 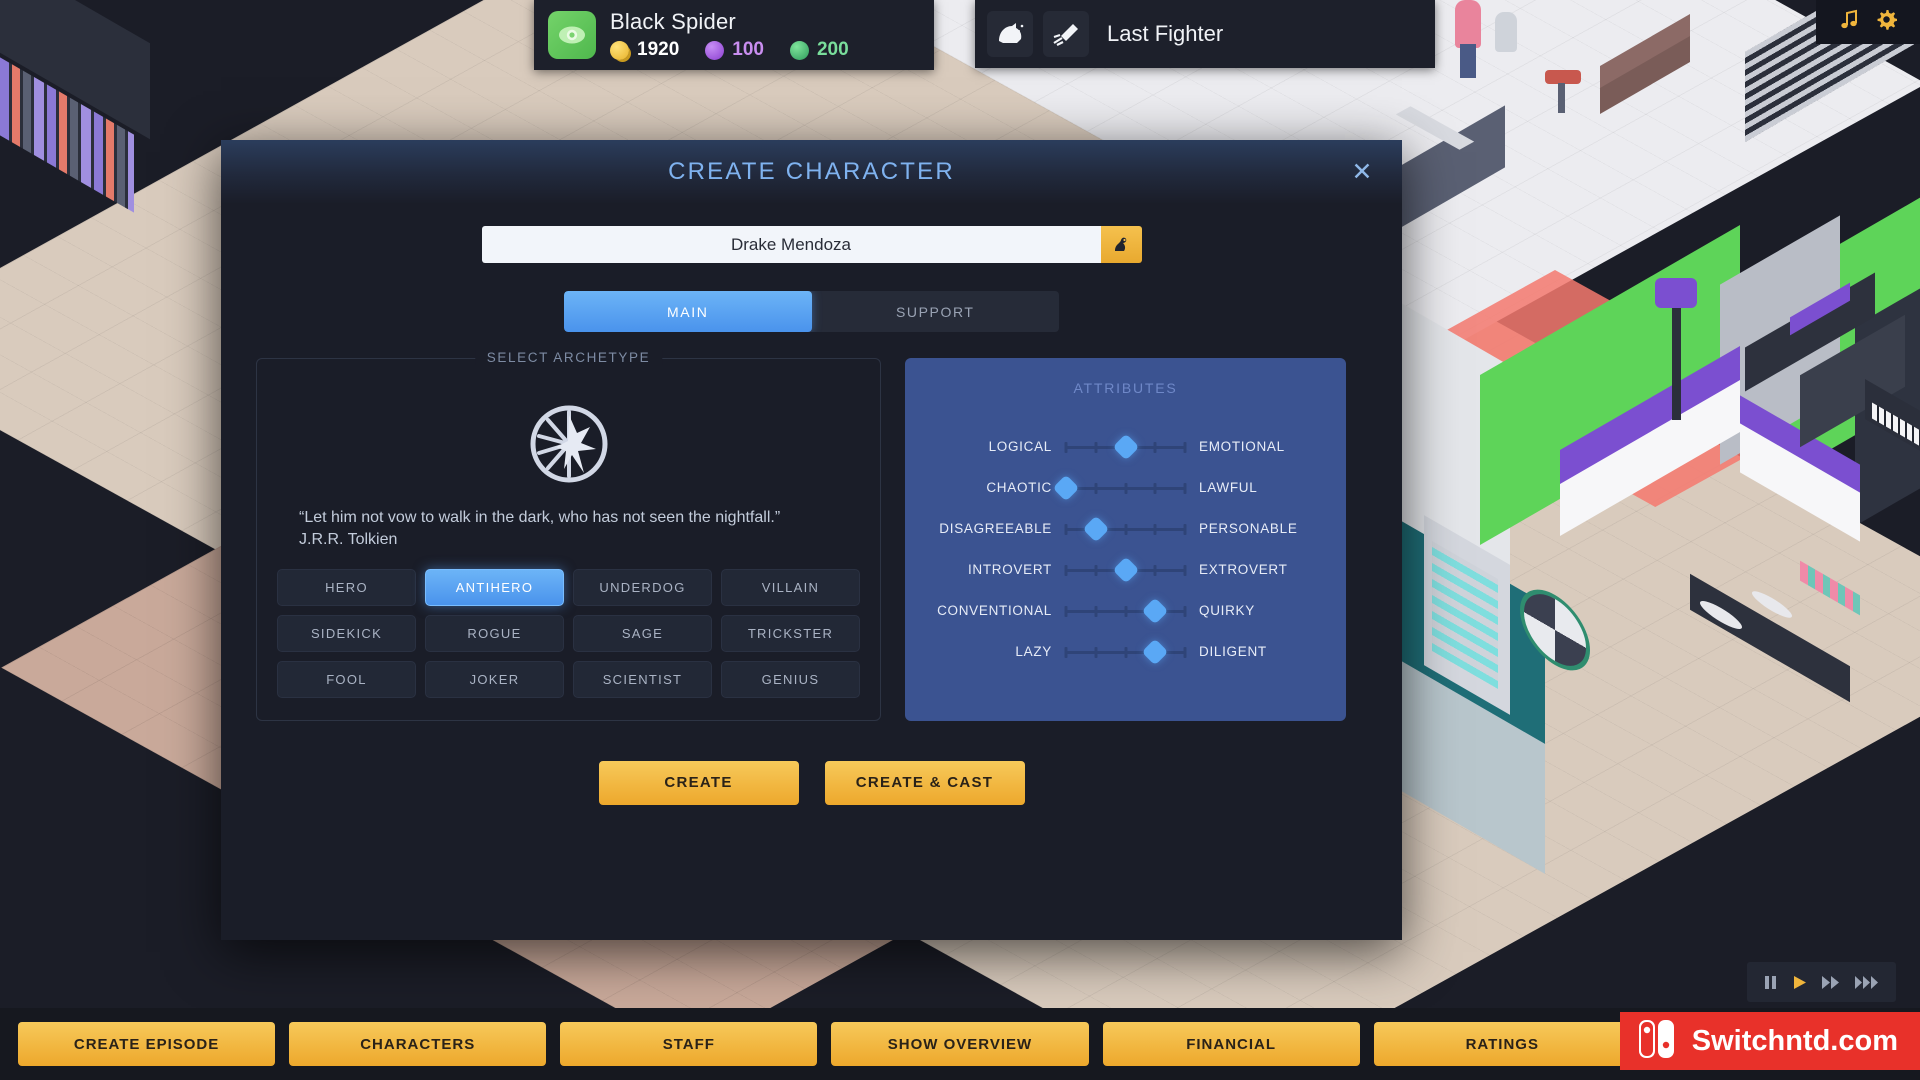 I want to click on tabs: MAIN SUPPORT, so click(x=811, y=311).